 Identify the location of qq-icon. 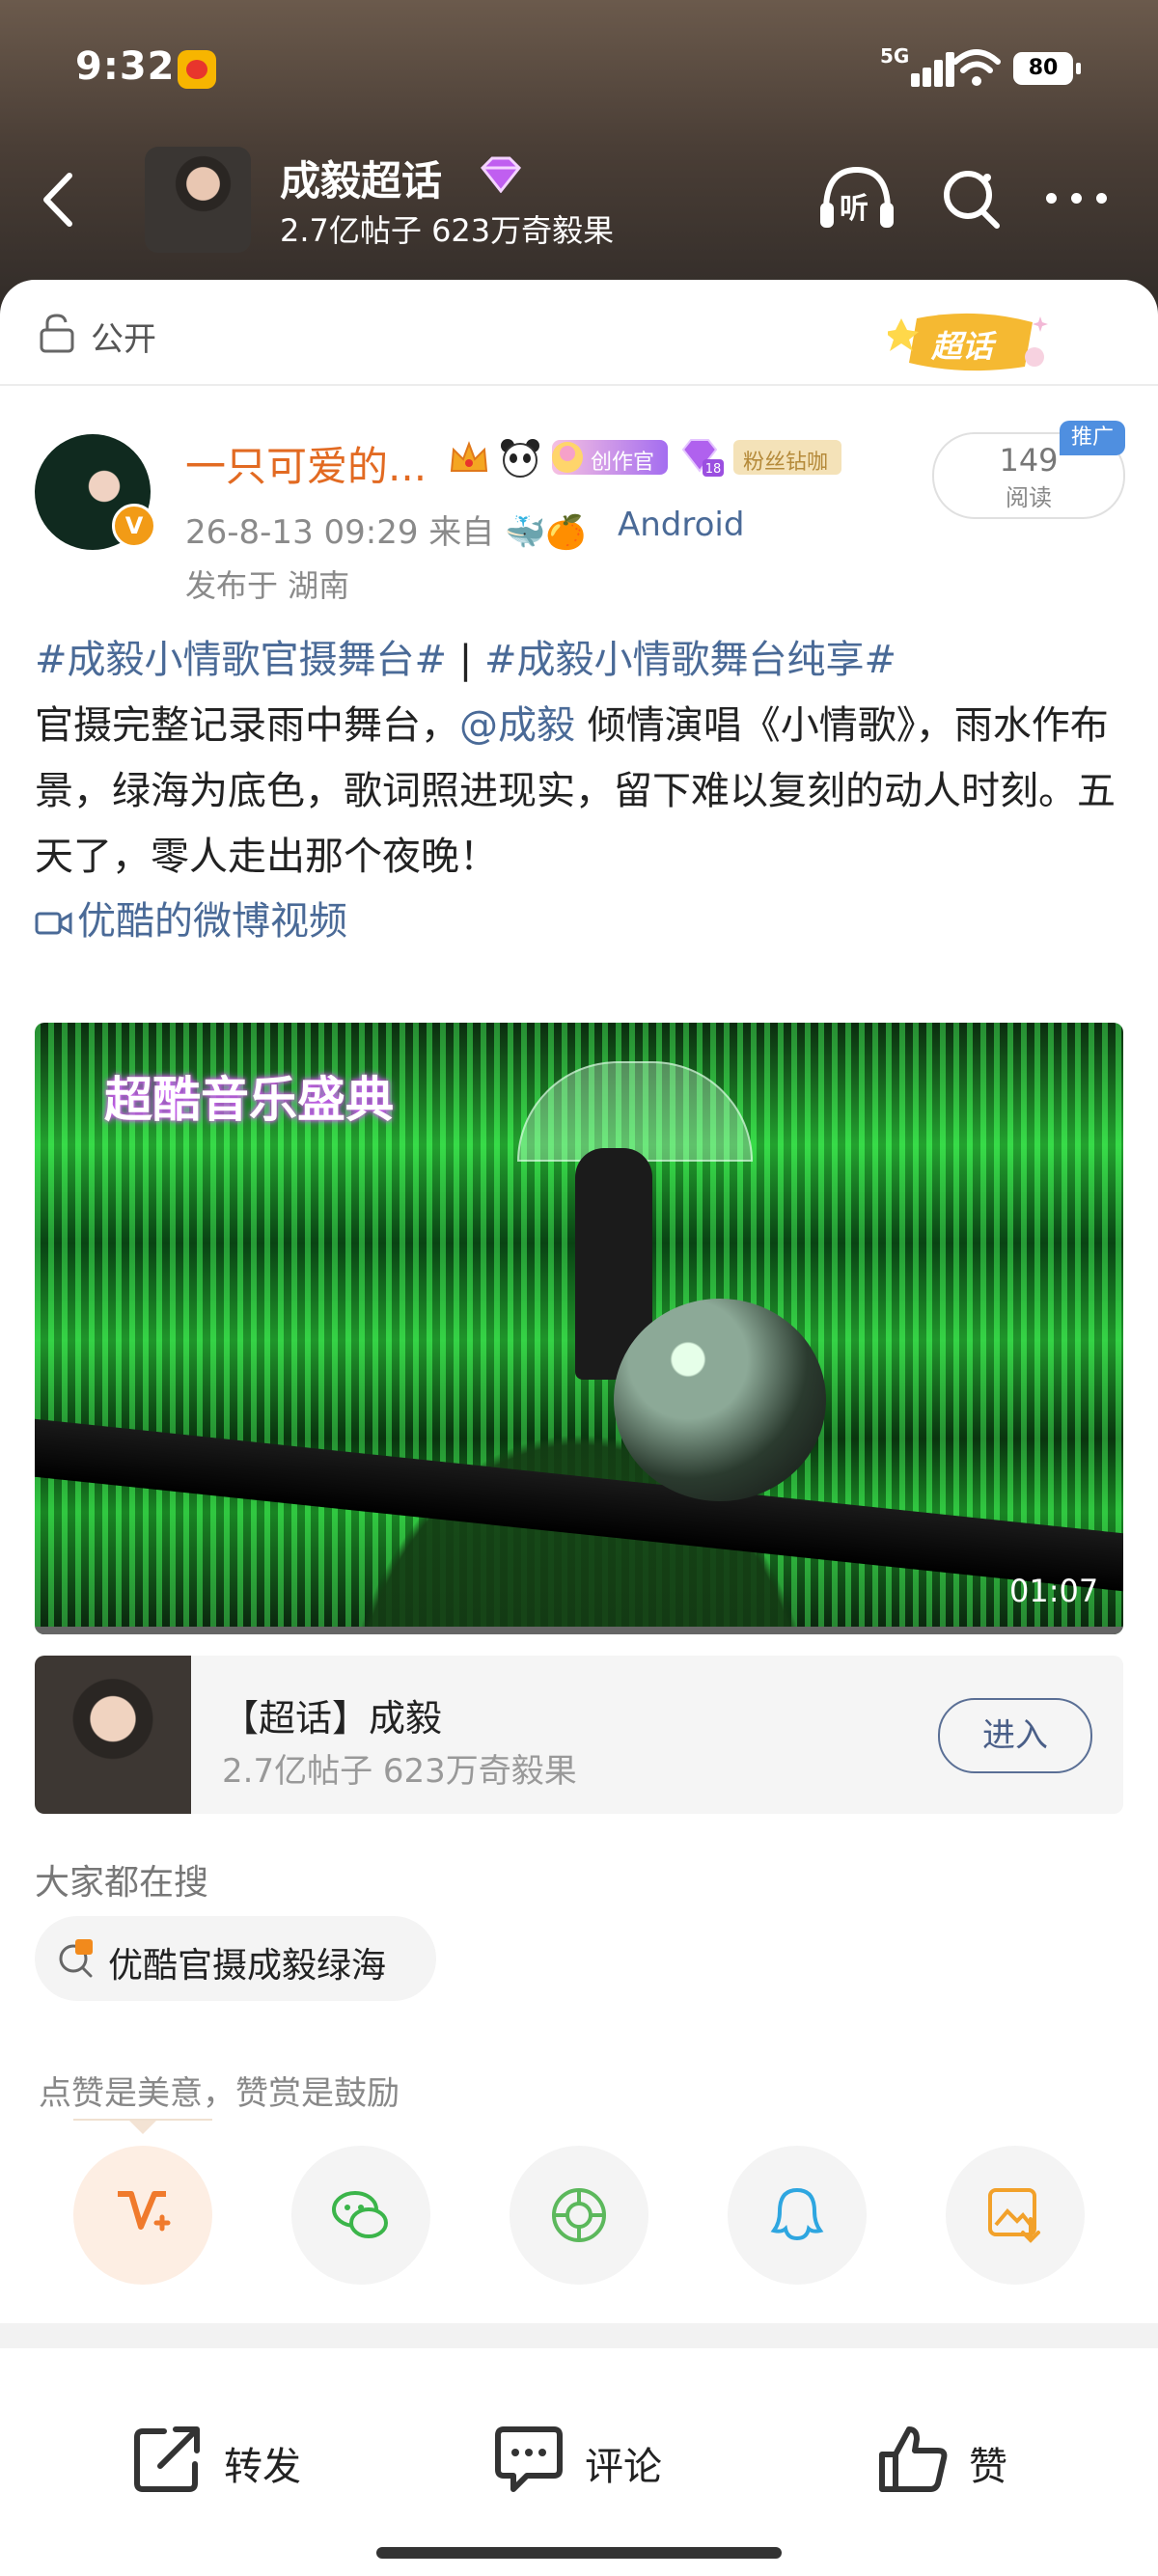
(797, 2214).